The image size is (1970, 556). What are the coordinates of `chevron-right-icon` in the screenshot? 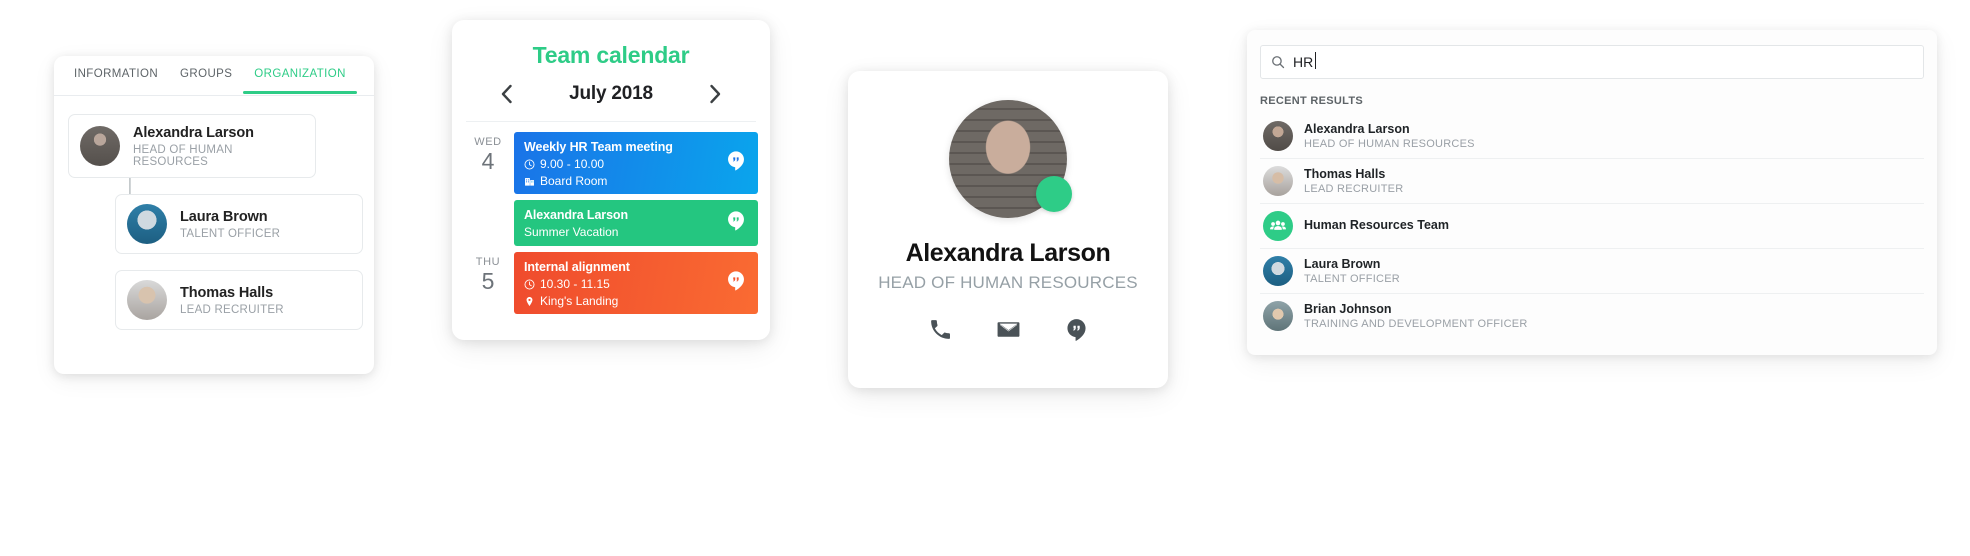 It's located at (716, 94).